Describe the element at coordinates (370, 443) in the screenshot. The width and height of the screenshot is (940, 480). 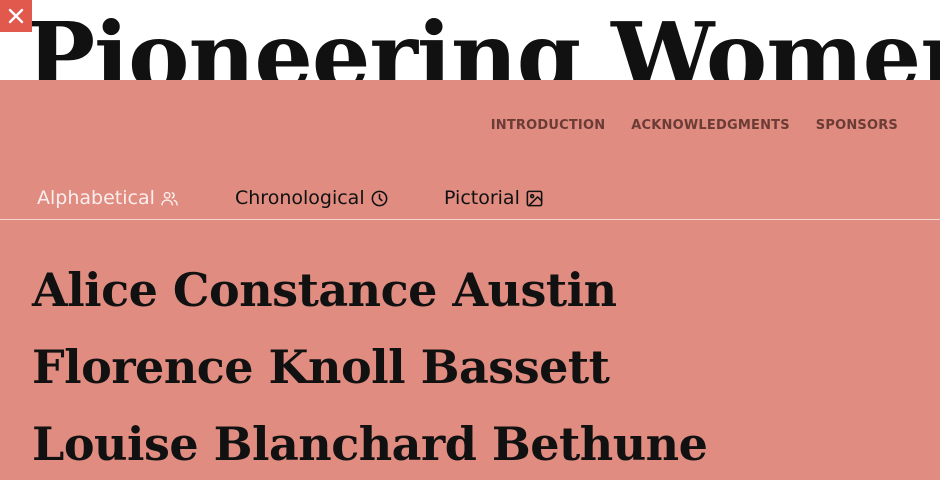
I see `list-item: Louise Blanchard Bethune` at that location.